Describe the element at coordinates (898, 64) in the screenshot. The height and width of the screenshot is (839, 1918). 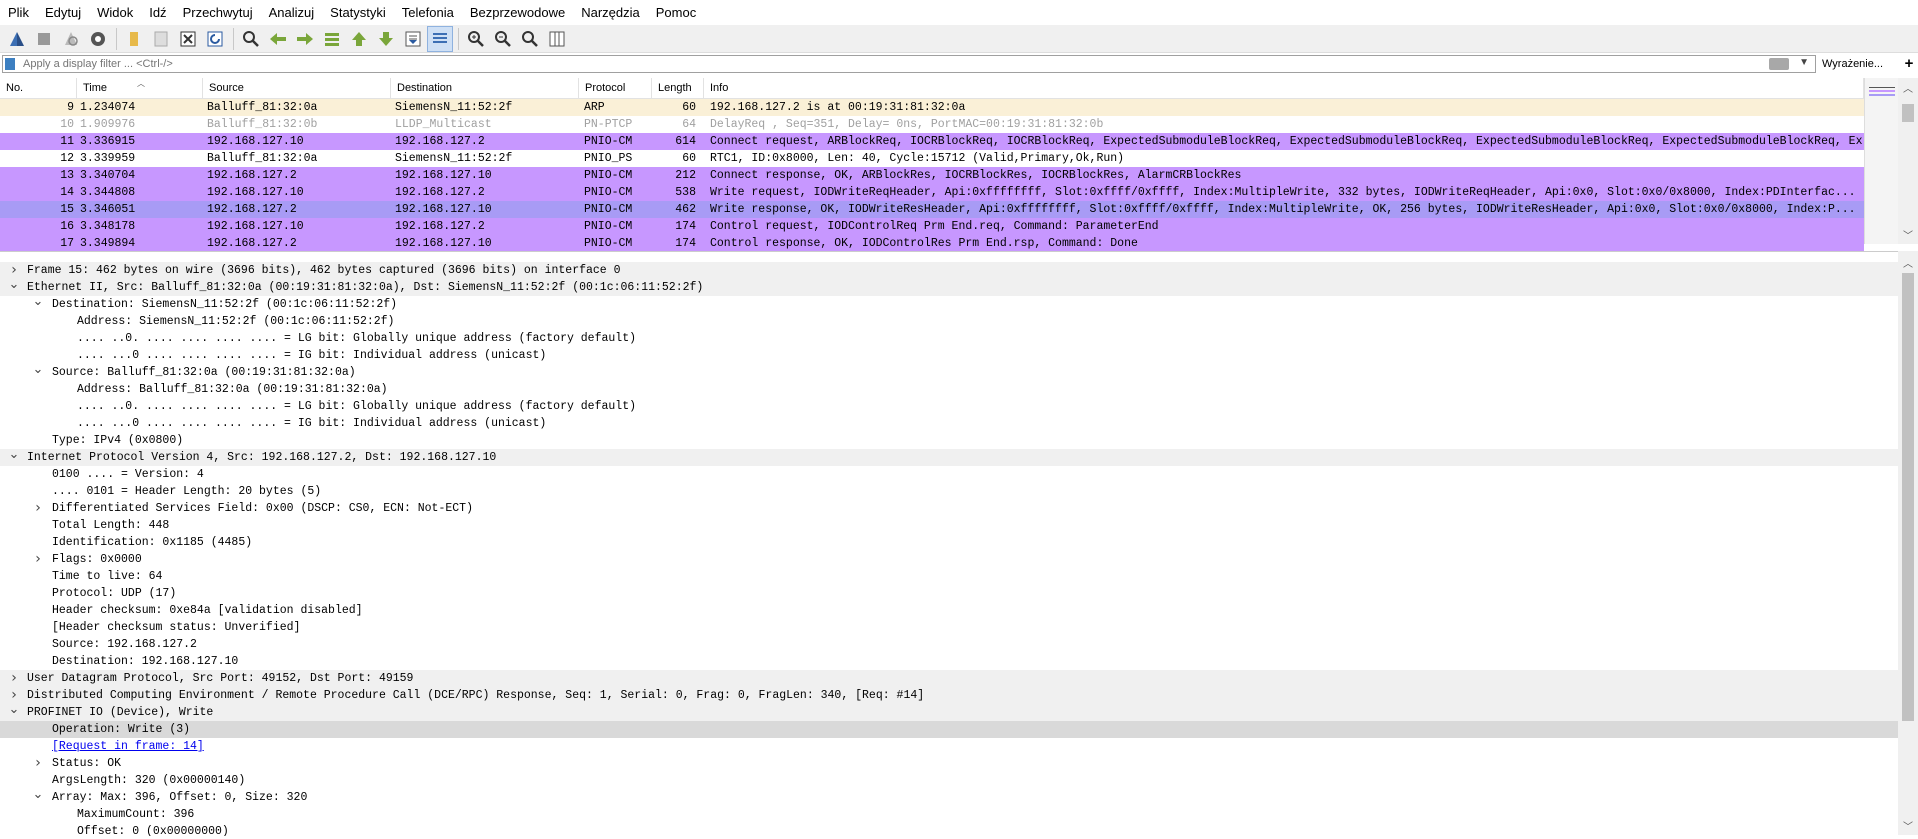
I see `display-filter-input` at that location.